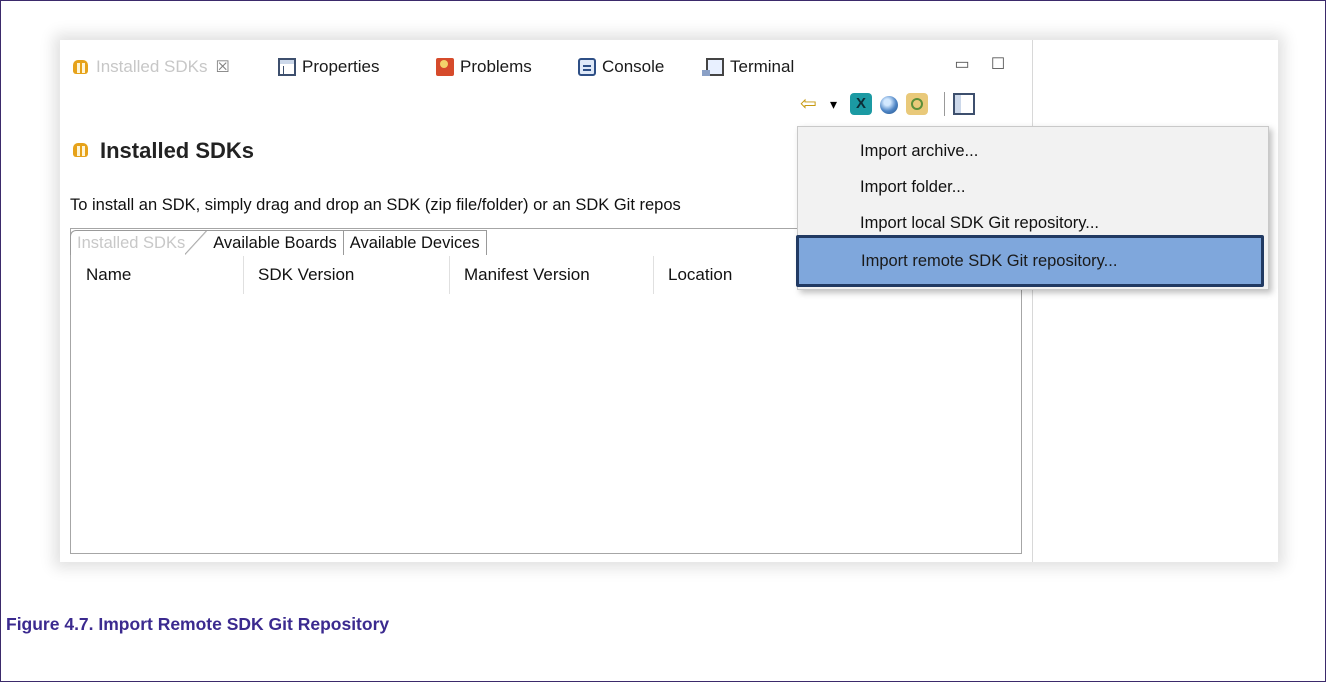 This screenshot has width=1328, height=684. Describe the element at coordinates (552, 275) in the screenshot. I see `column-header-manifest-version: Manifest Version` at that location.